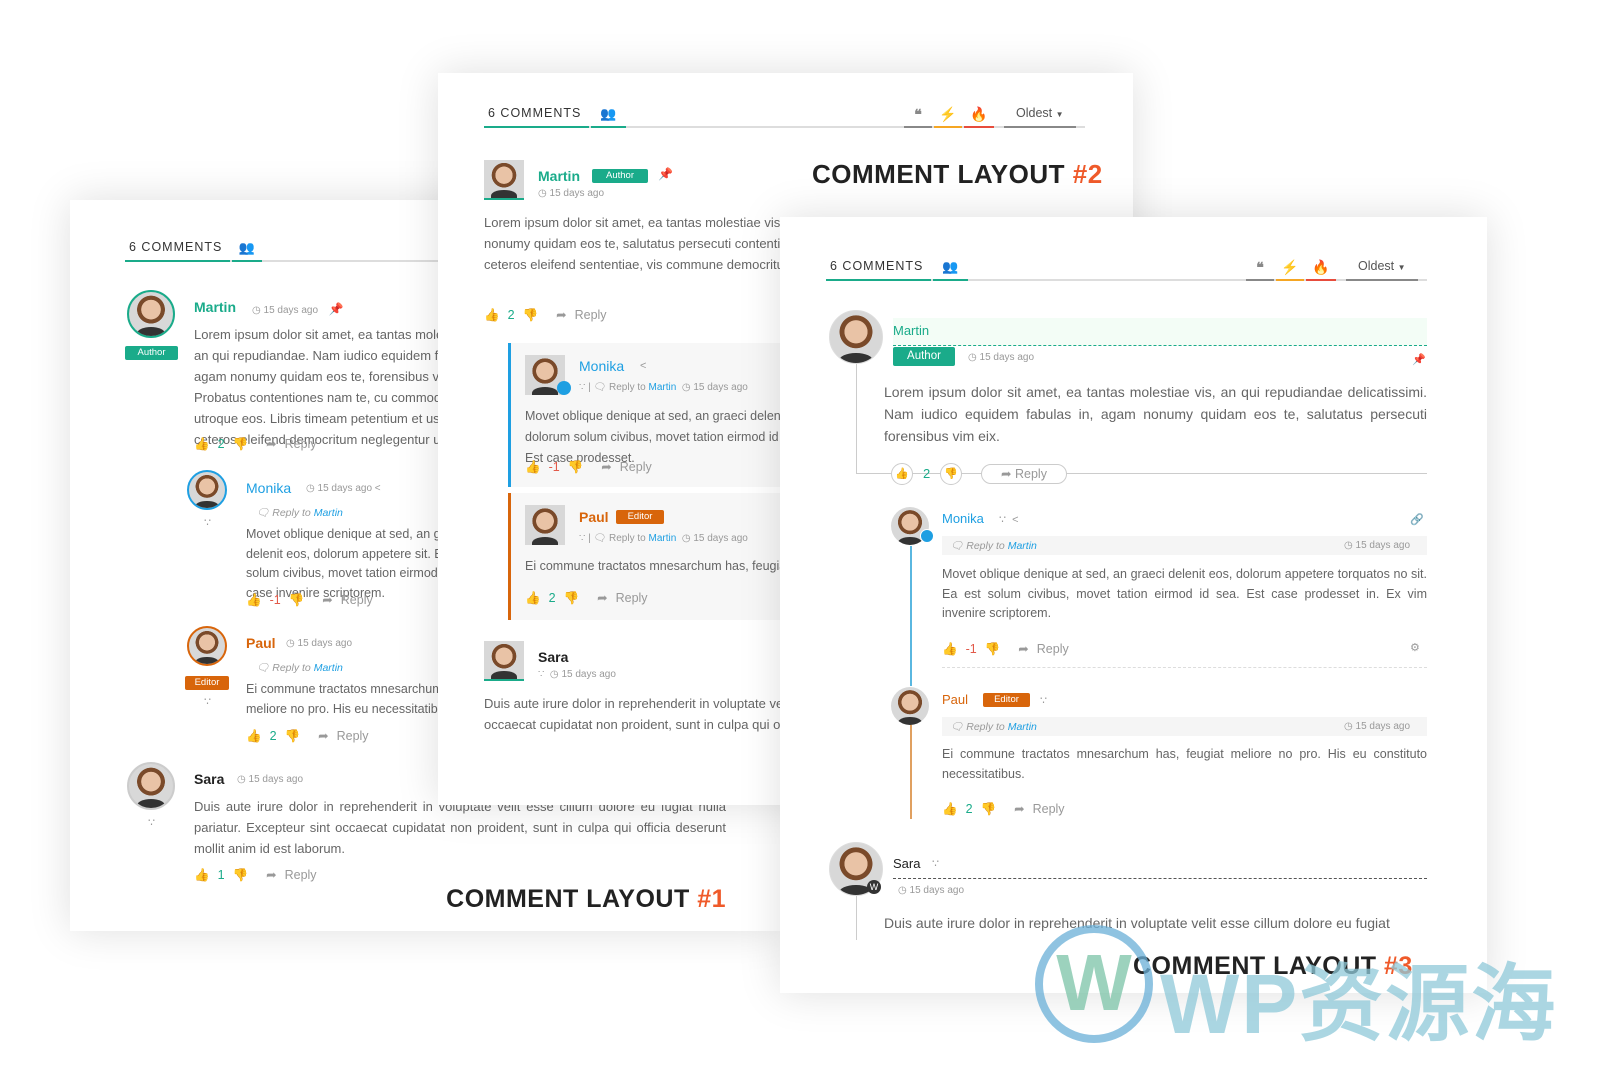 The height and width of the screenshot is (1088, 1600). Describe the element at coordinates (911, 616) in the screenshot. I see `thread-line` at that location.